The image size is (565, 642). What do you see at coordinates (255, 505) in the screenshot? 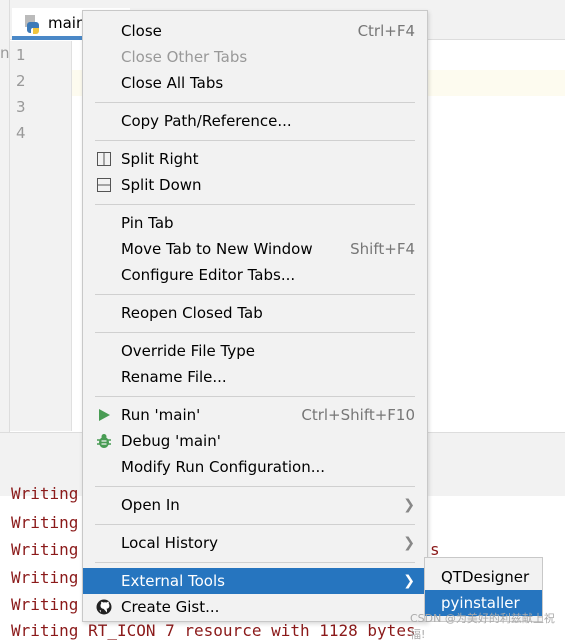
I see `menu-open-in: Open In ❯` at bounding box center [255, 505].